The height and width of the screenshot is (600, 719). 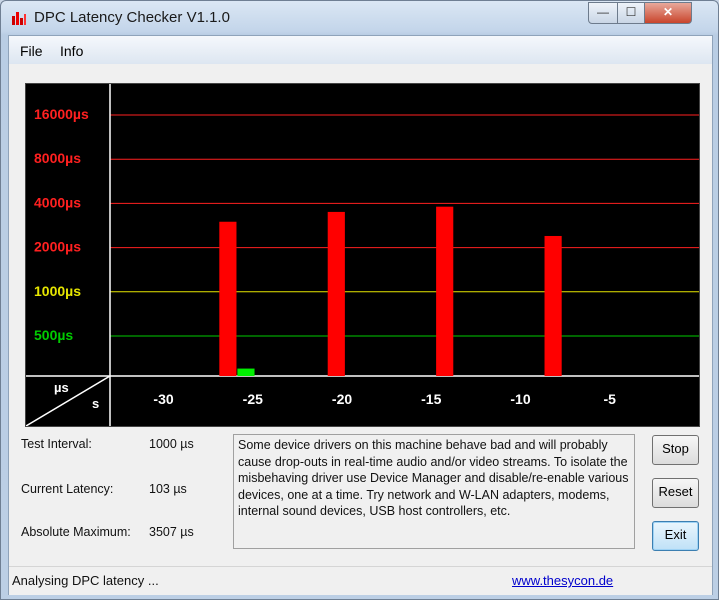 What do you see at coordinates (19, 18) in the screenshot?
I see `app-icon` at bounding box center [19, 18].